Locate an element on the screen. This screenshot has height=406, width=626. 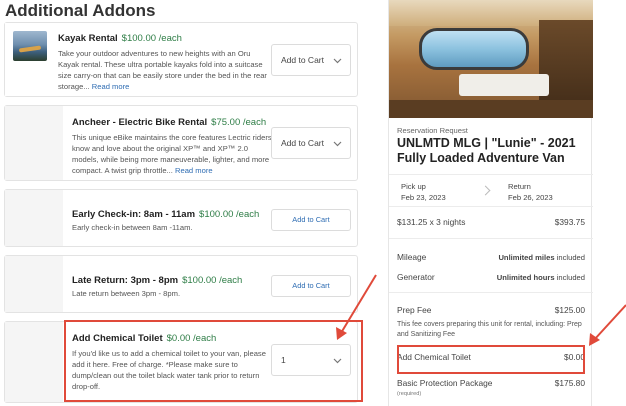
protection-required-note: (required) is located at coordinates (409, 394).